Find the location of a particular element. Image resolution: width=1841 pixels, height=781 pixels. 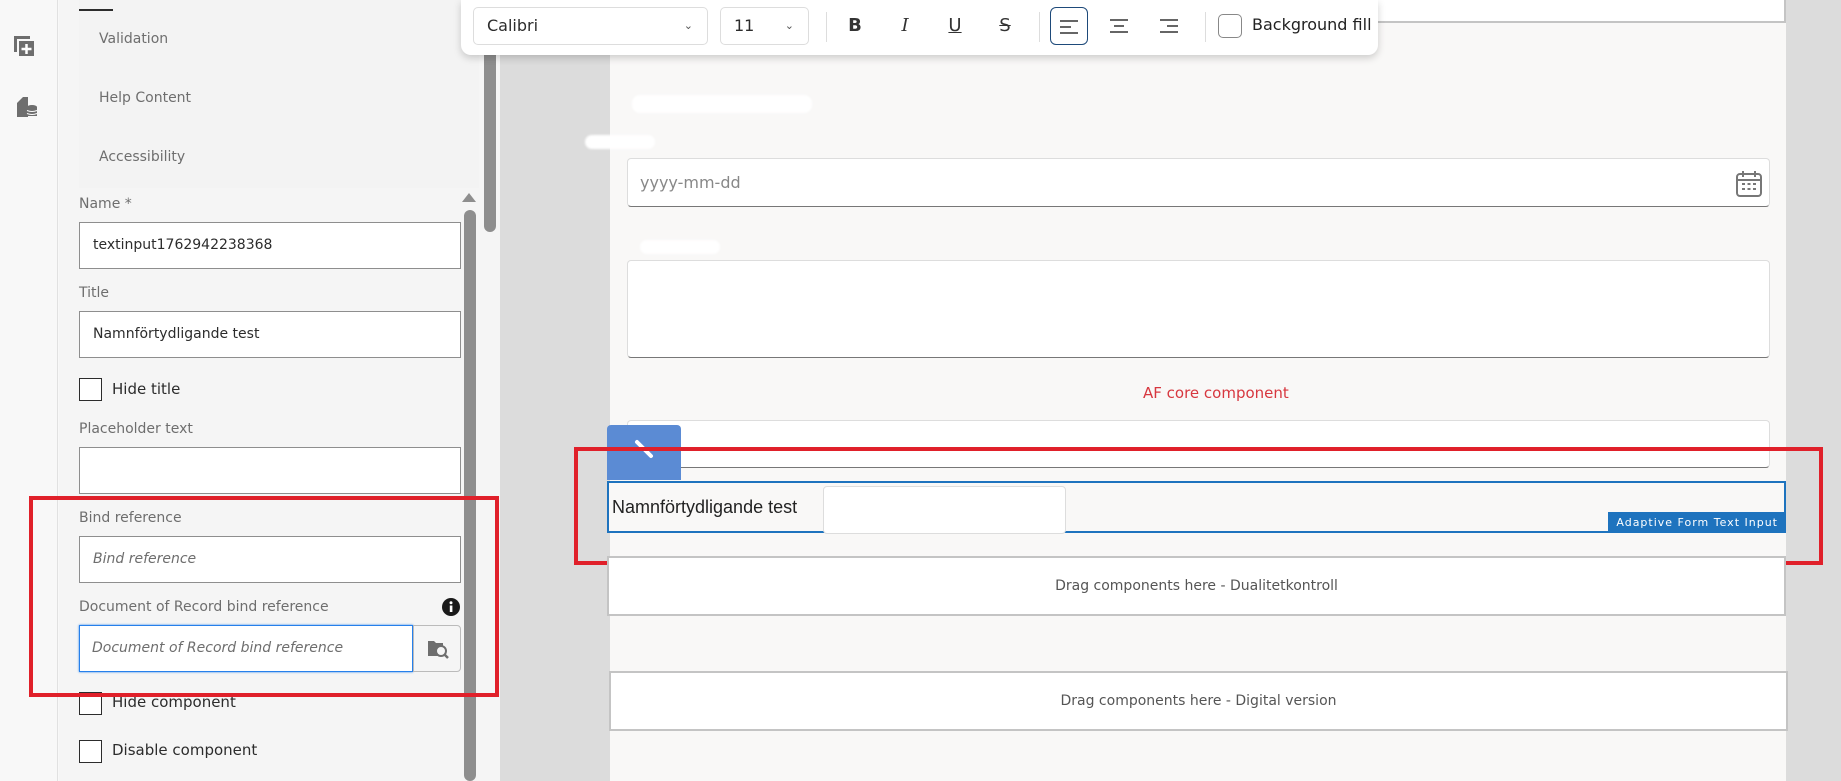

hide-title-checkbox is located at coordinates (90, 389).